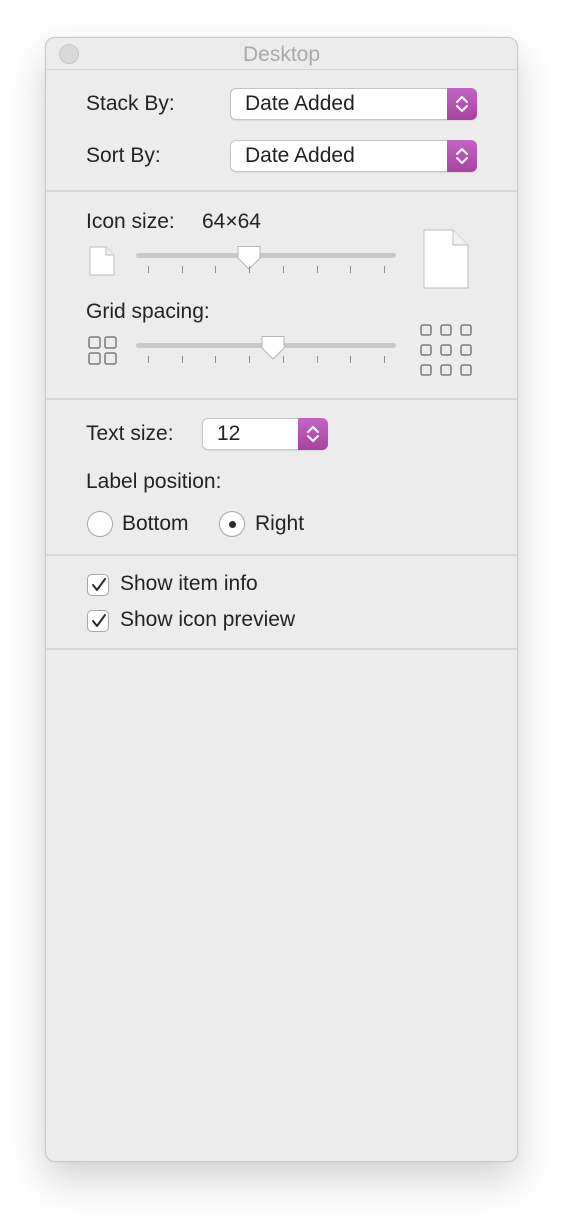  What do you see at coordinates (207, 620) in the screenshot?
I see `show-icon-preview-label: Show icon preview` at bounding box center [207, 620].